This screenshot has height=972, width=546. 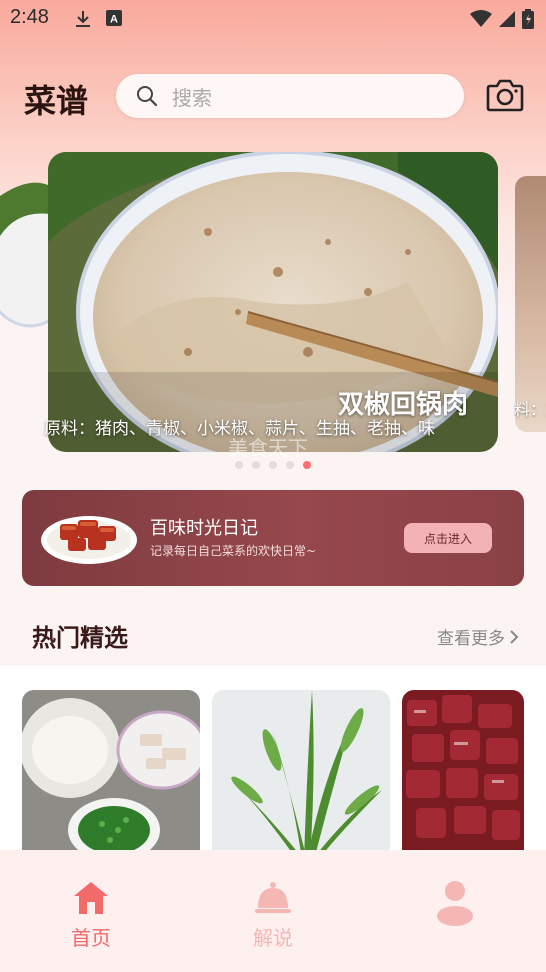 I want to click on recipe-image-flour, so click(x=111, y=775).